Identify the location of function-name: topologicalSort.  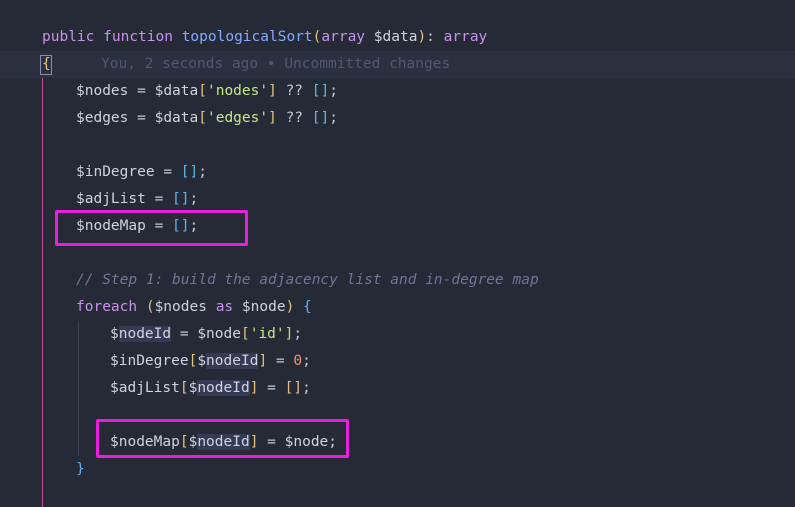
(247, 37).